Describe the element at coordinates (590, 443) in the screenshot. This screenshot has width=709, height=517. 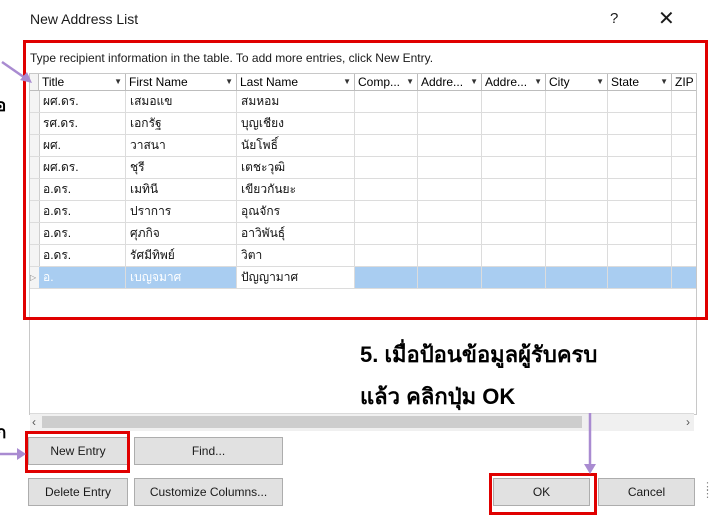
I see `arrow-to-ok-icon` at that location.